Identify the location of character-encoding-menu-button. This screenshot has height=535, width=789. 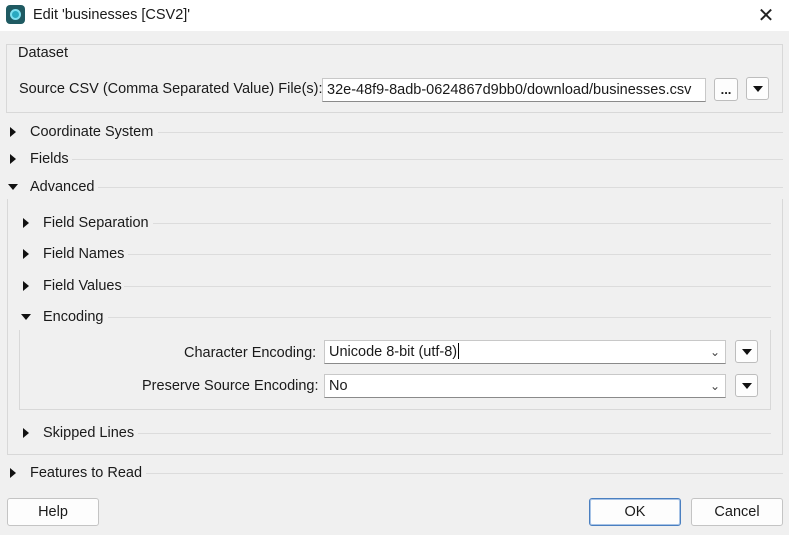
(746, 351).